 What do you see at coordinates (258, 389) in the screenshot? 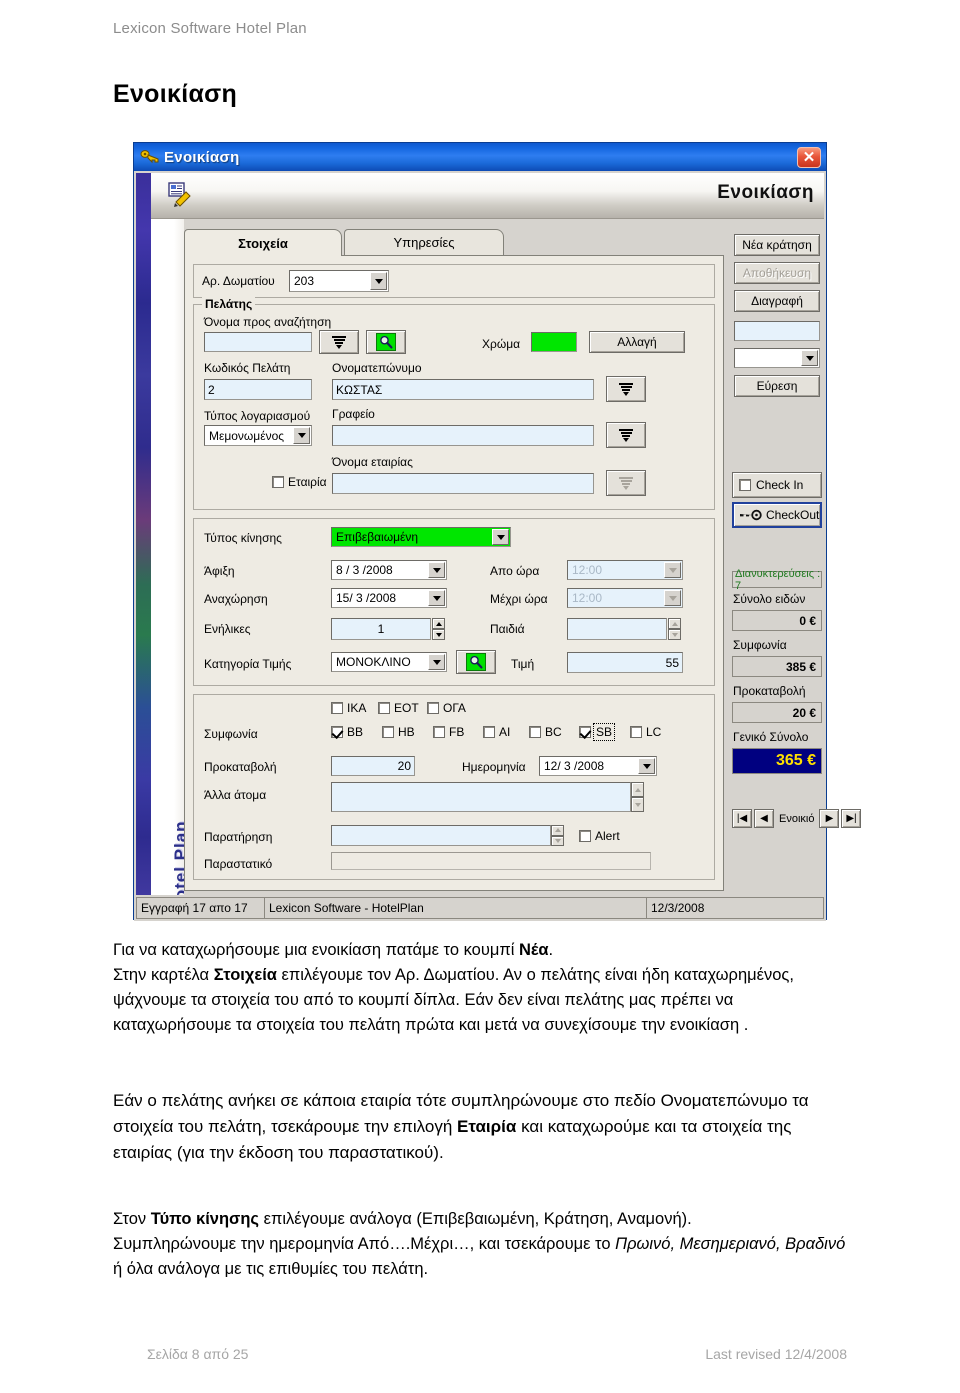
I see `customer-code-input: 2` at bounding box center [258, 389].